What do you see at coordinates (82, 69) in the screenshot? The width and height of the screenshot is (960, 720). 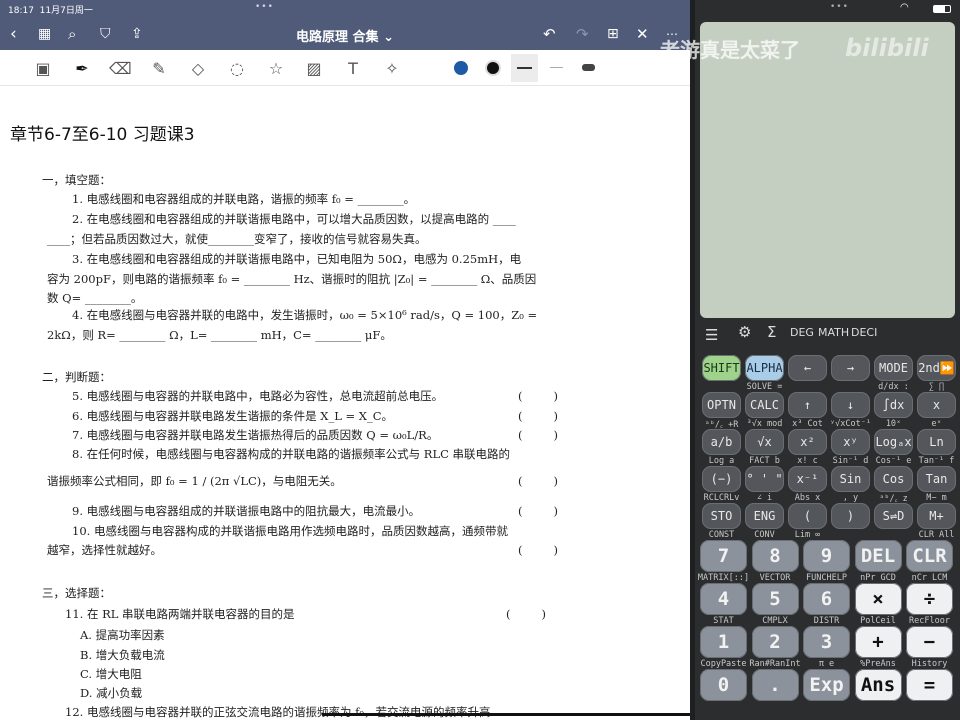 I see `pen-icon: ✒` at bounding box center [82, 69].